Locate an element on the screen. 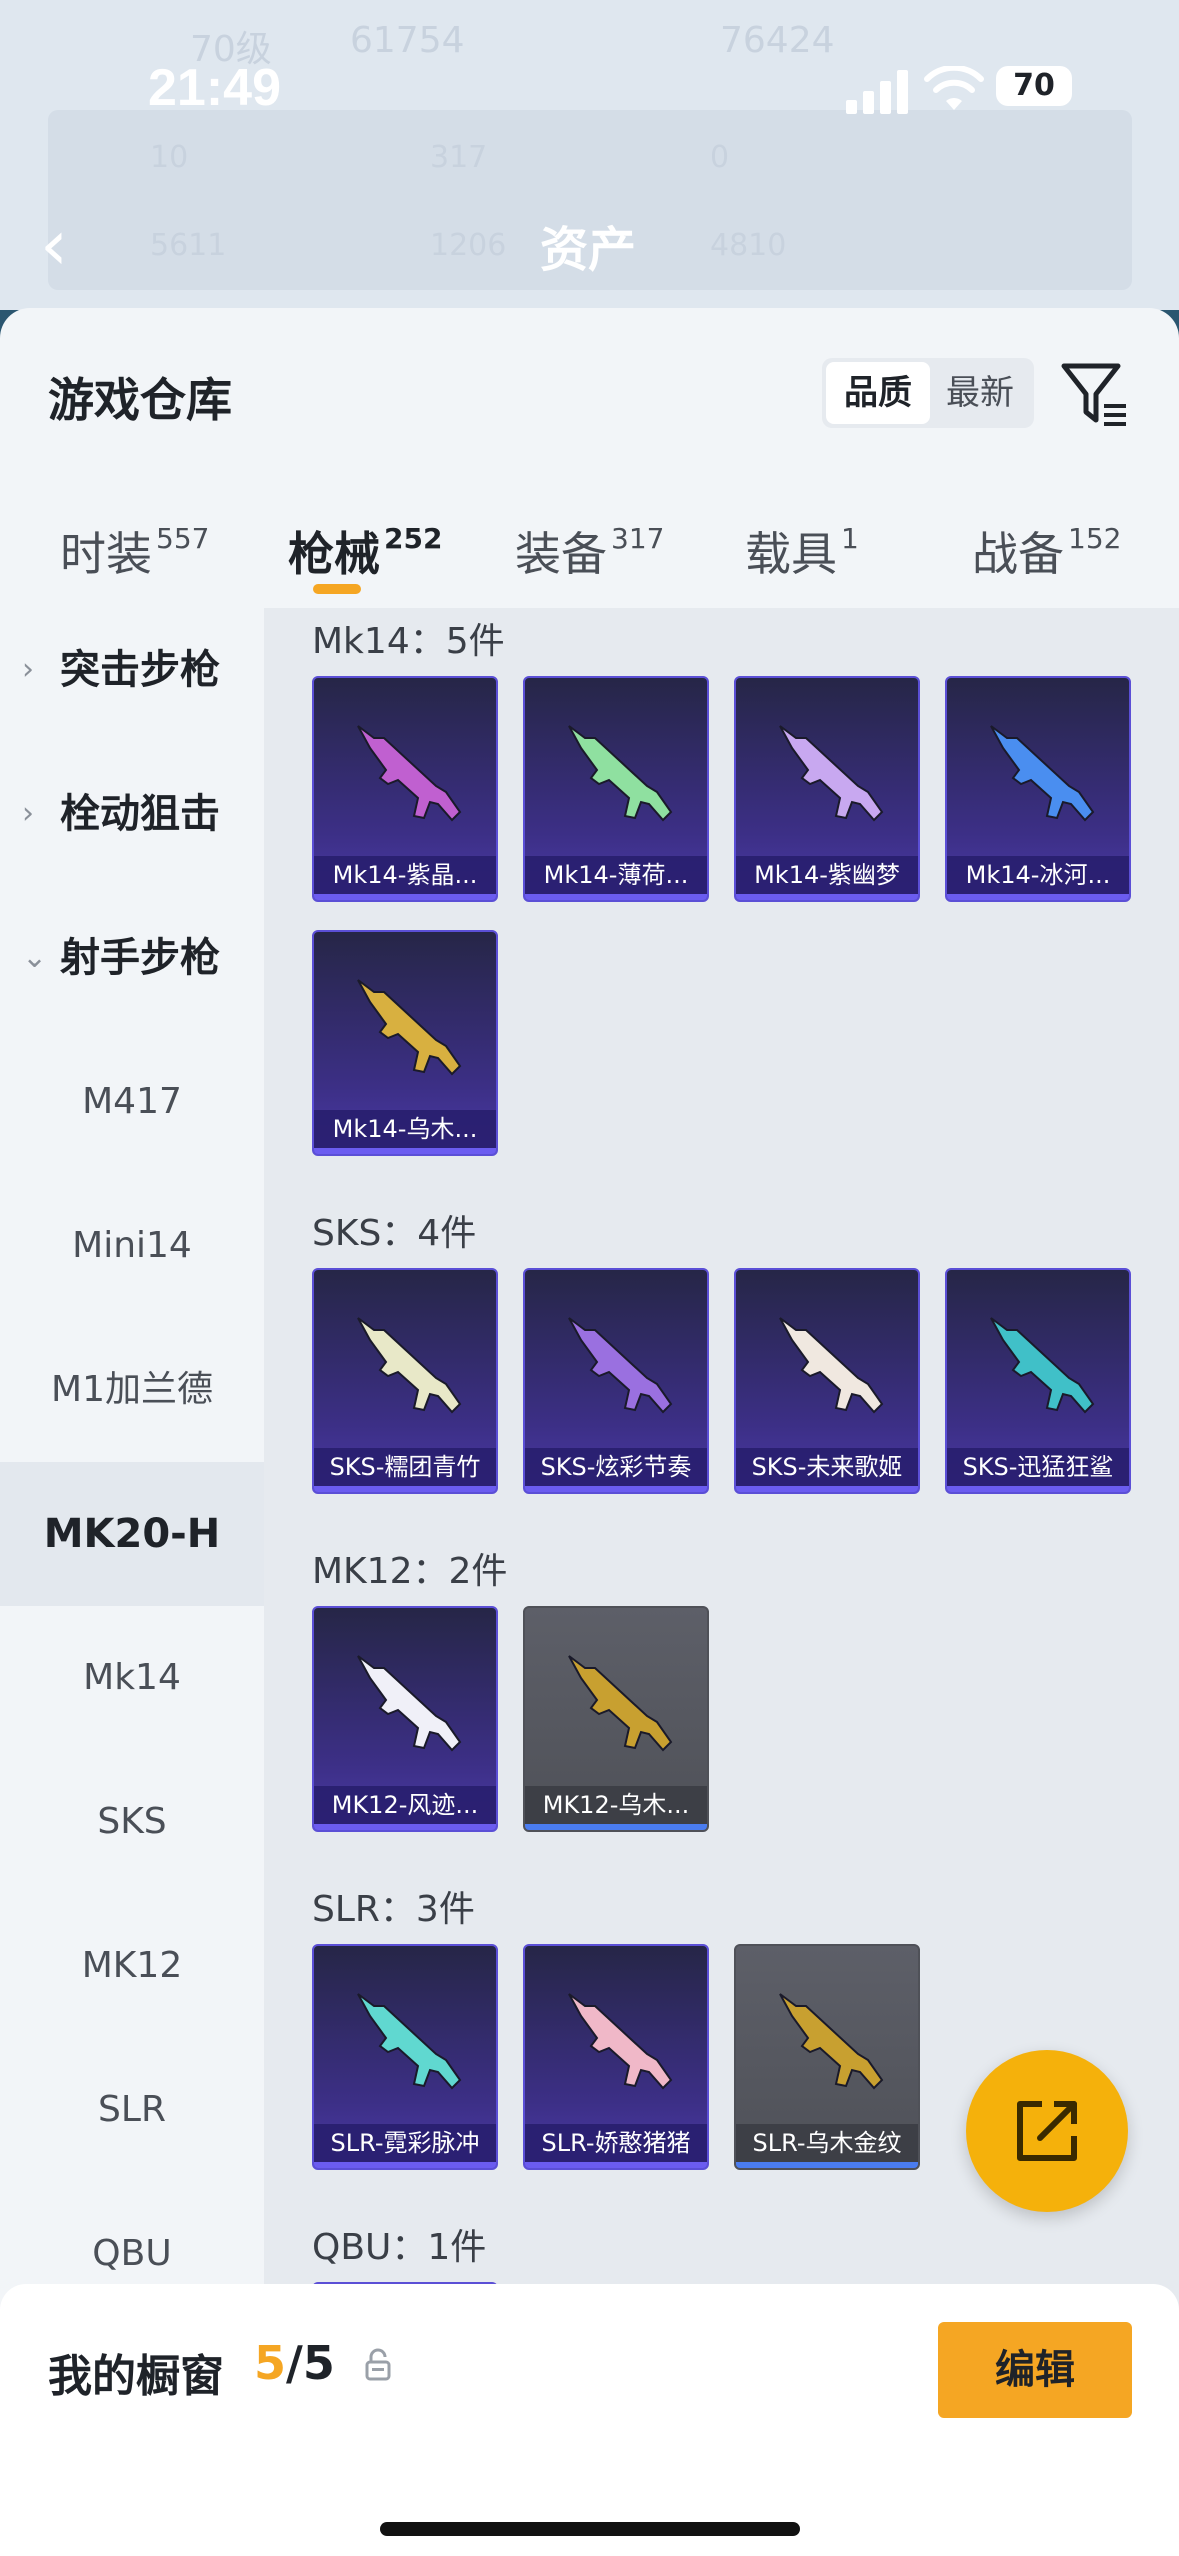  sidebar-item-label: MK12 is located at coordinates (132, 1965).